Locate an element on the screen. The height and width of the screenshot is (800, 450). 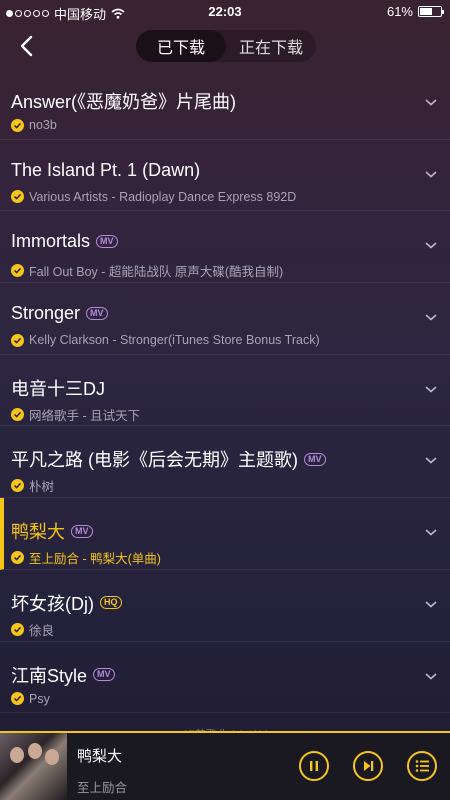
song-artist-album: 至上励合 - 鸭梨大(单曲) is located at coordinates (95, 559).